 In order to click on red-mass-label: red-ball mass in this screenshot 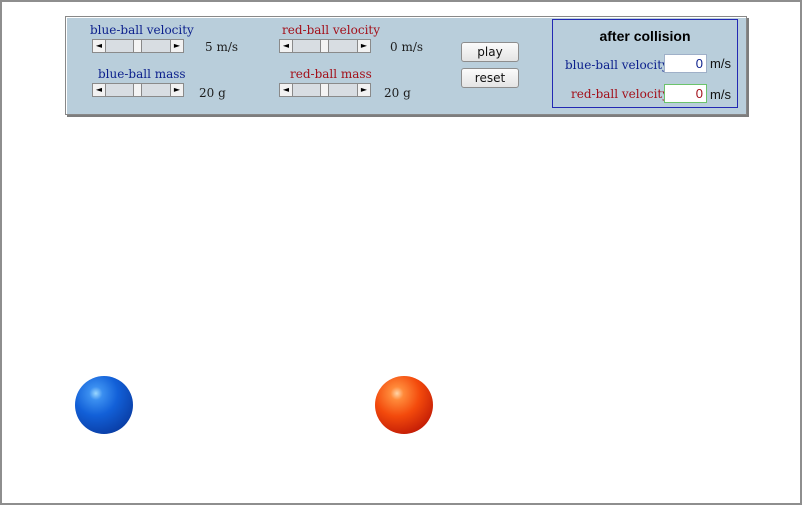, I will do `click(331, 74)`.